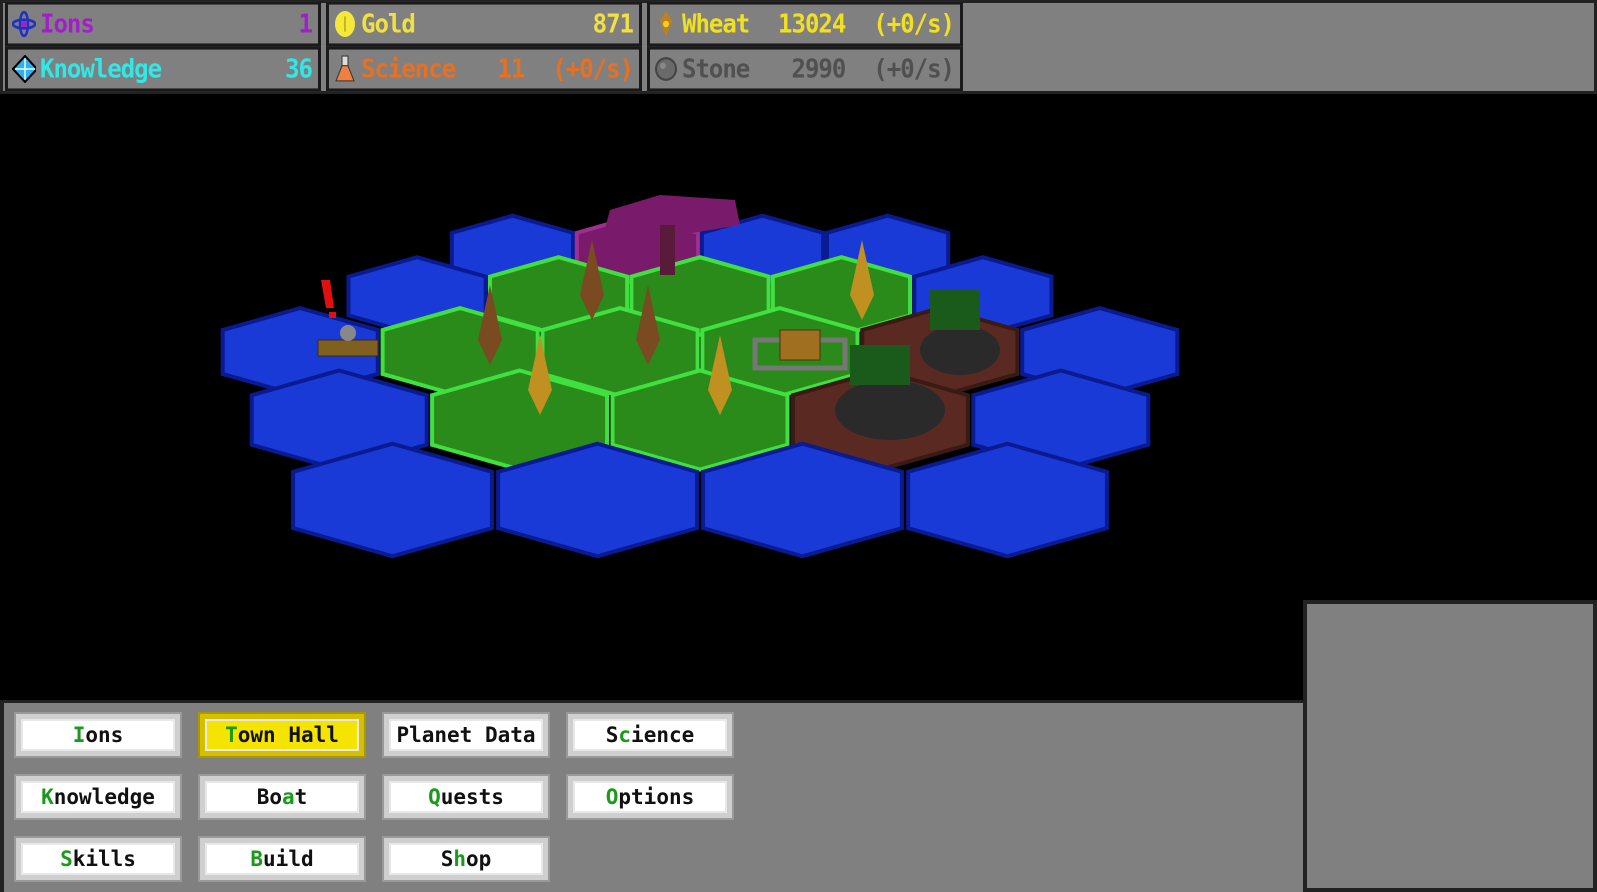 The width and height of the screenshot is (1597, 892). What do you see at coordinates (667, 250) in the screenshot?
I see `selection-beam` at bounding box center [667, 250].